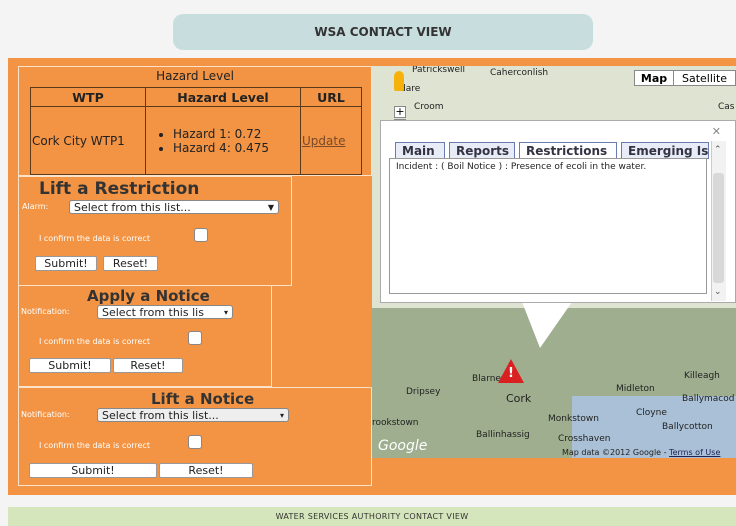 This screenshot has height=526, width=736. I want to click on tab-main: Main, so click(420, 150).